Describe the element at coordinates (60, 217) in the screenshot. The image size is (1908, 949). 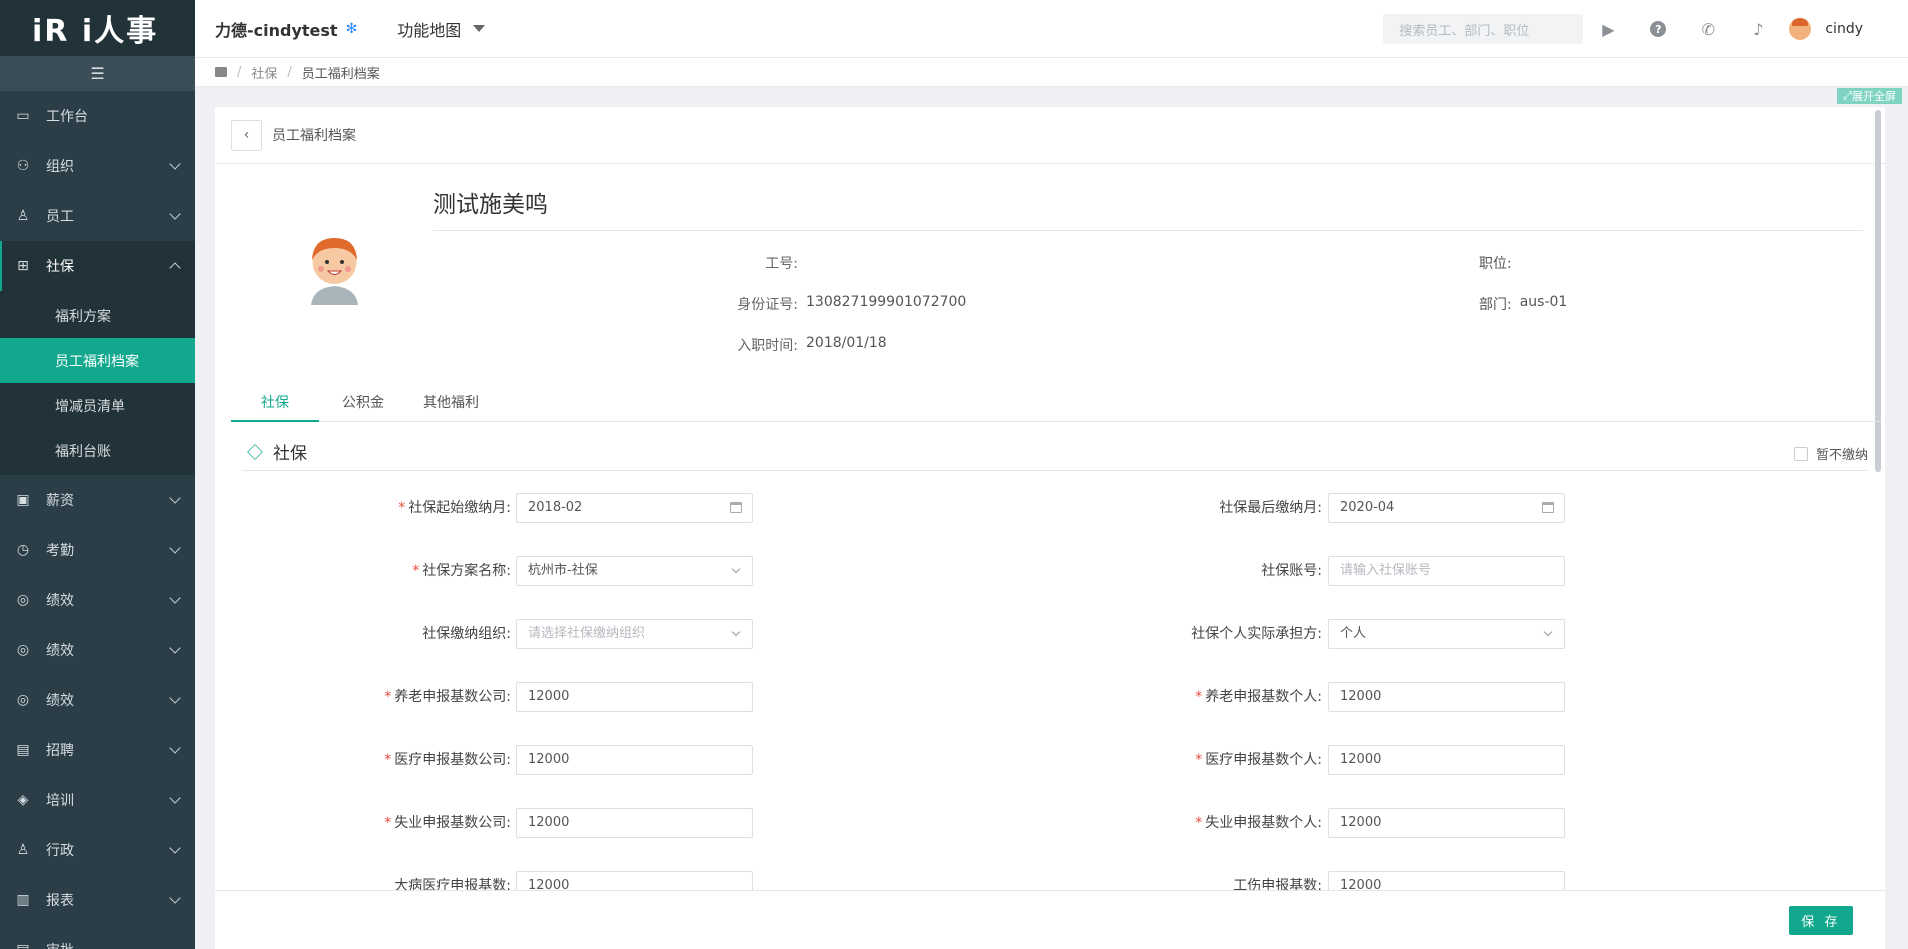
I see `sidebar-item-label: 员工` at that location.